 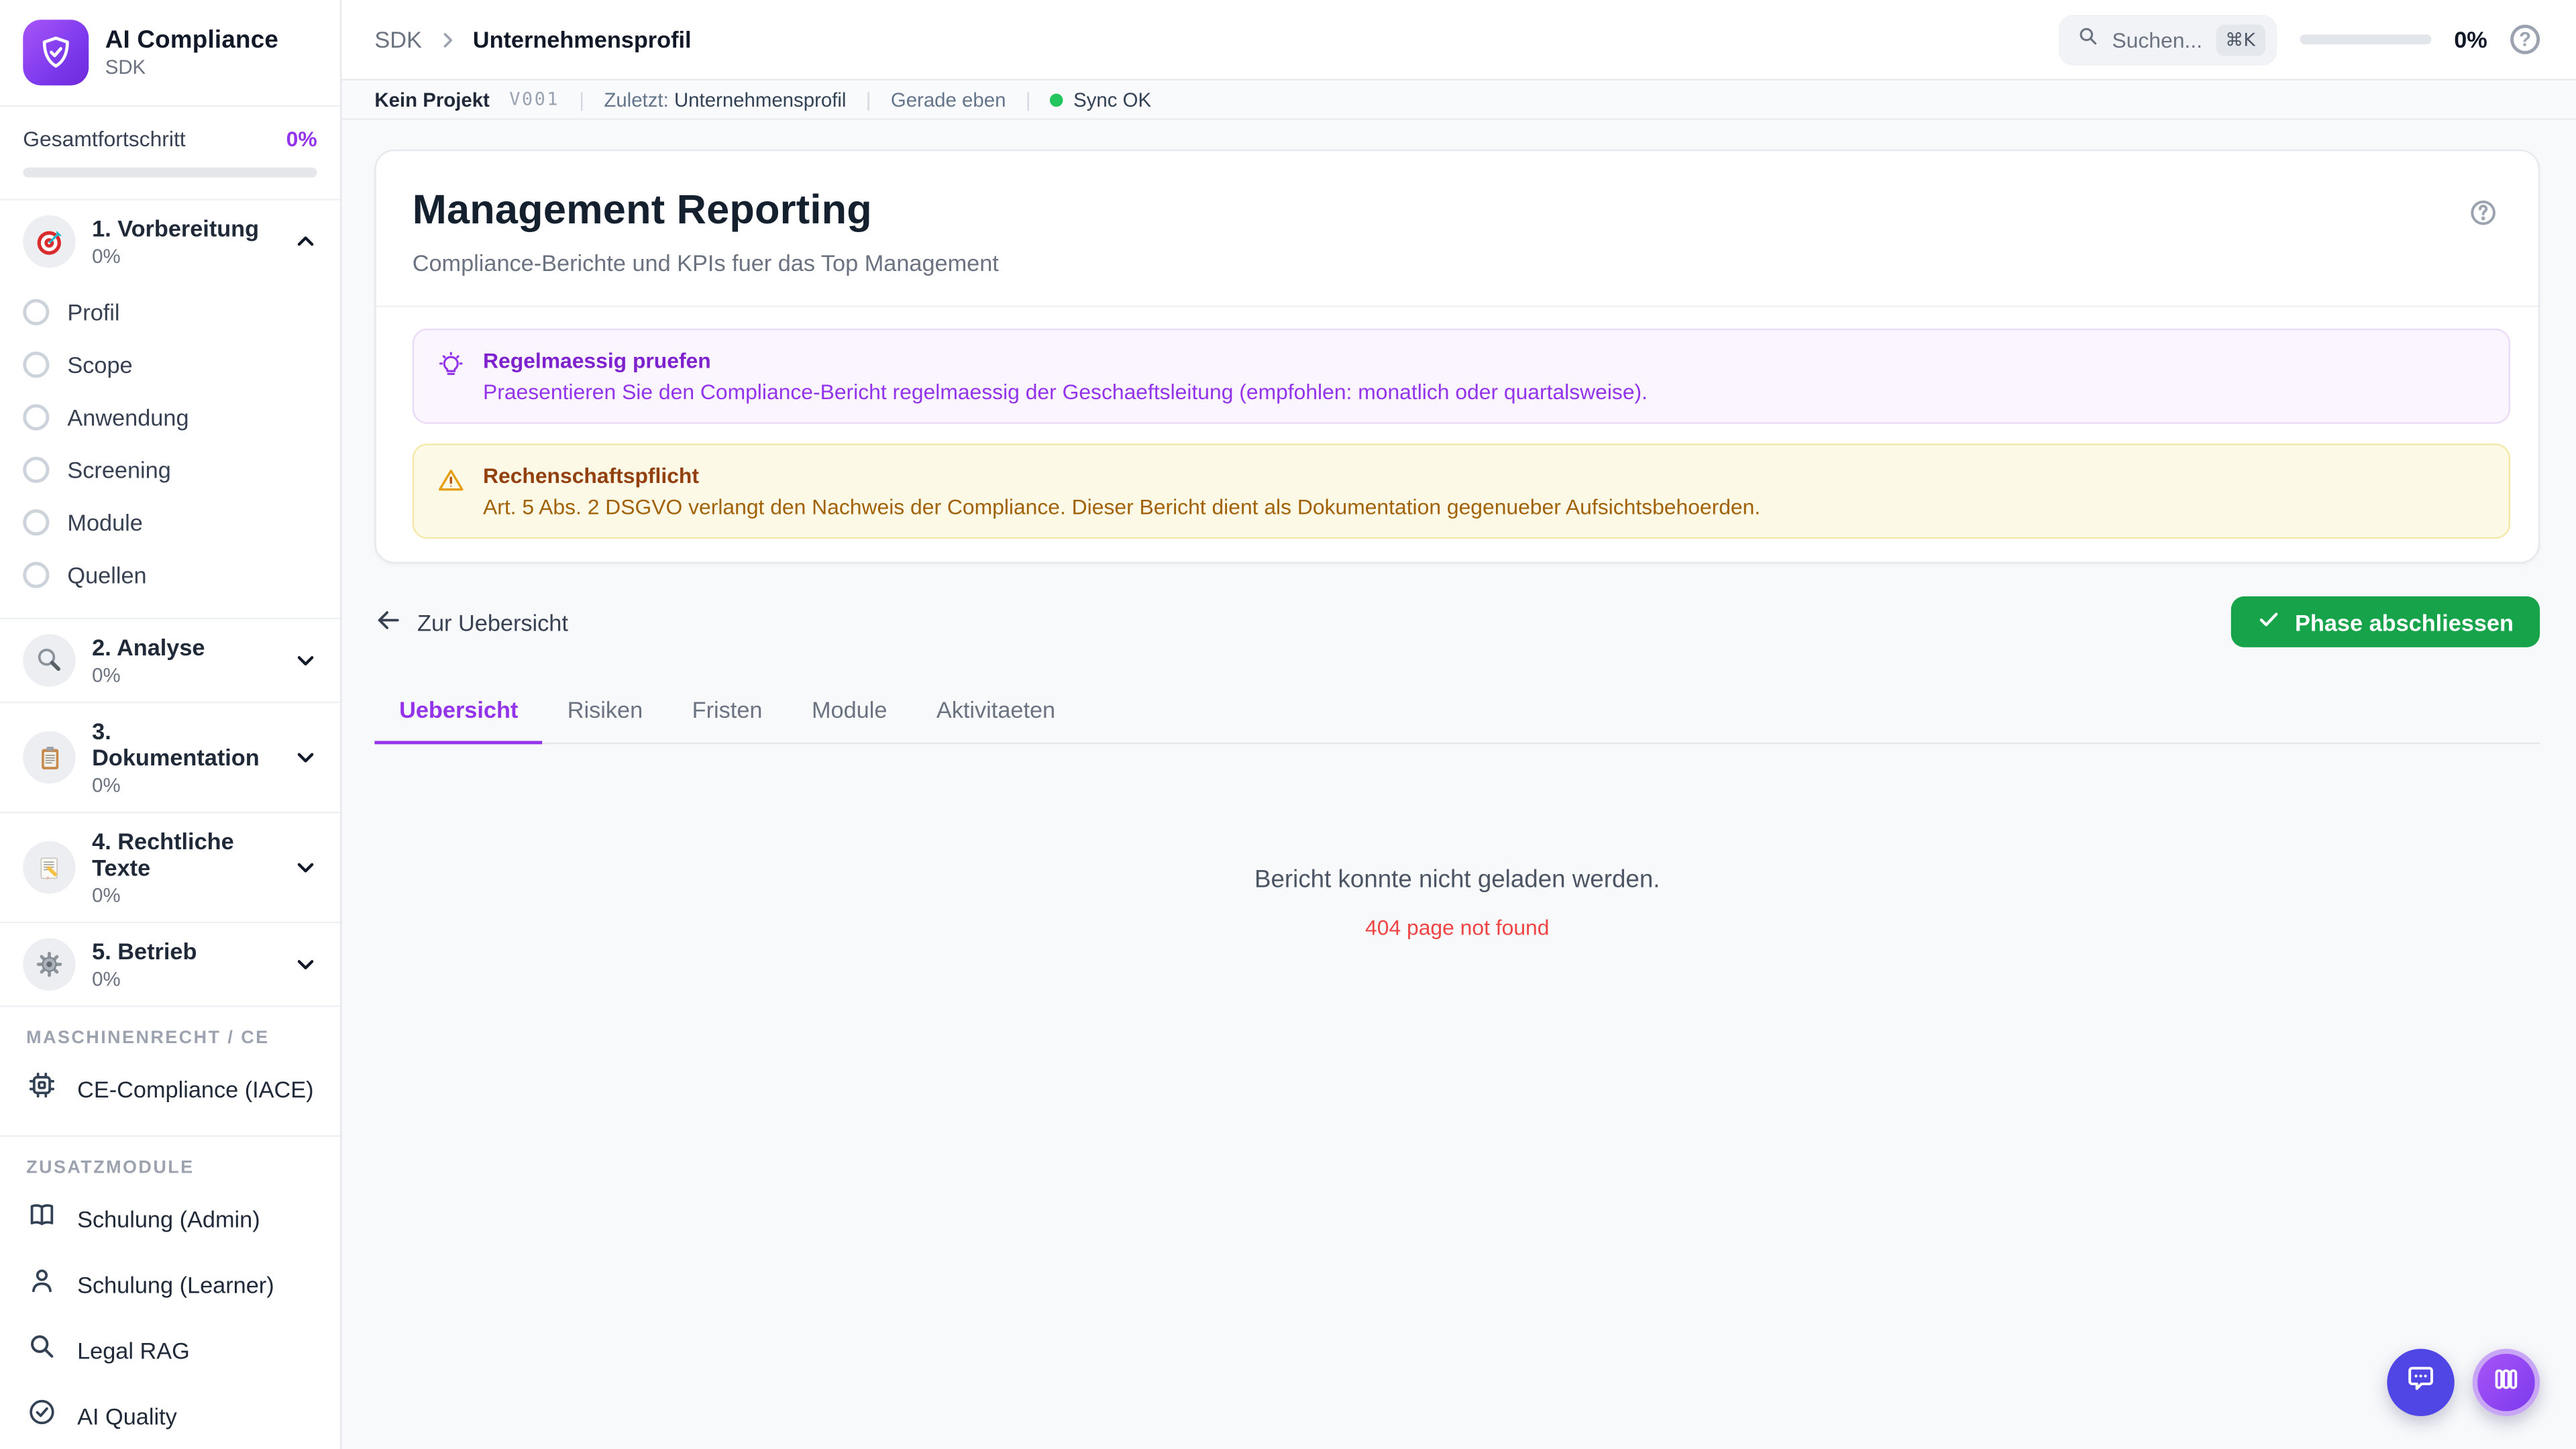 What do you see at coordinates (49, 964) in the screenshot?
I see `gear-emoji-icon` at bounding box center [49, 964].